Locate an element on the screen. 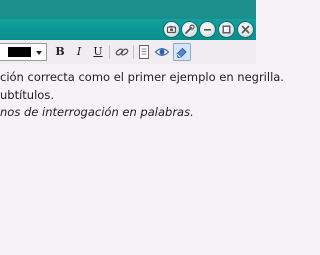 Image resolution: width=320 pixels, height=255 pixels. editor-text-line: ubtítulos. is located at coordinates (27, 95).